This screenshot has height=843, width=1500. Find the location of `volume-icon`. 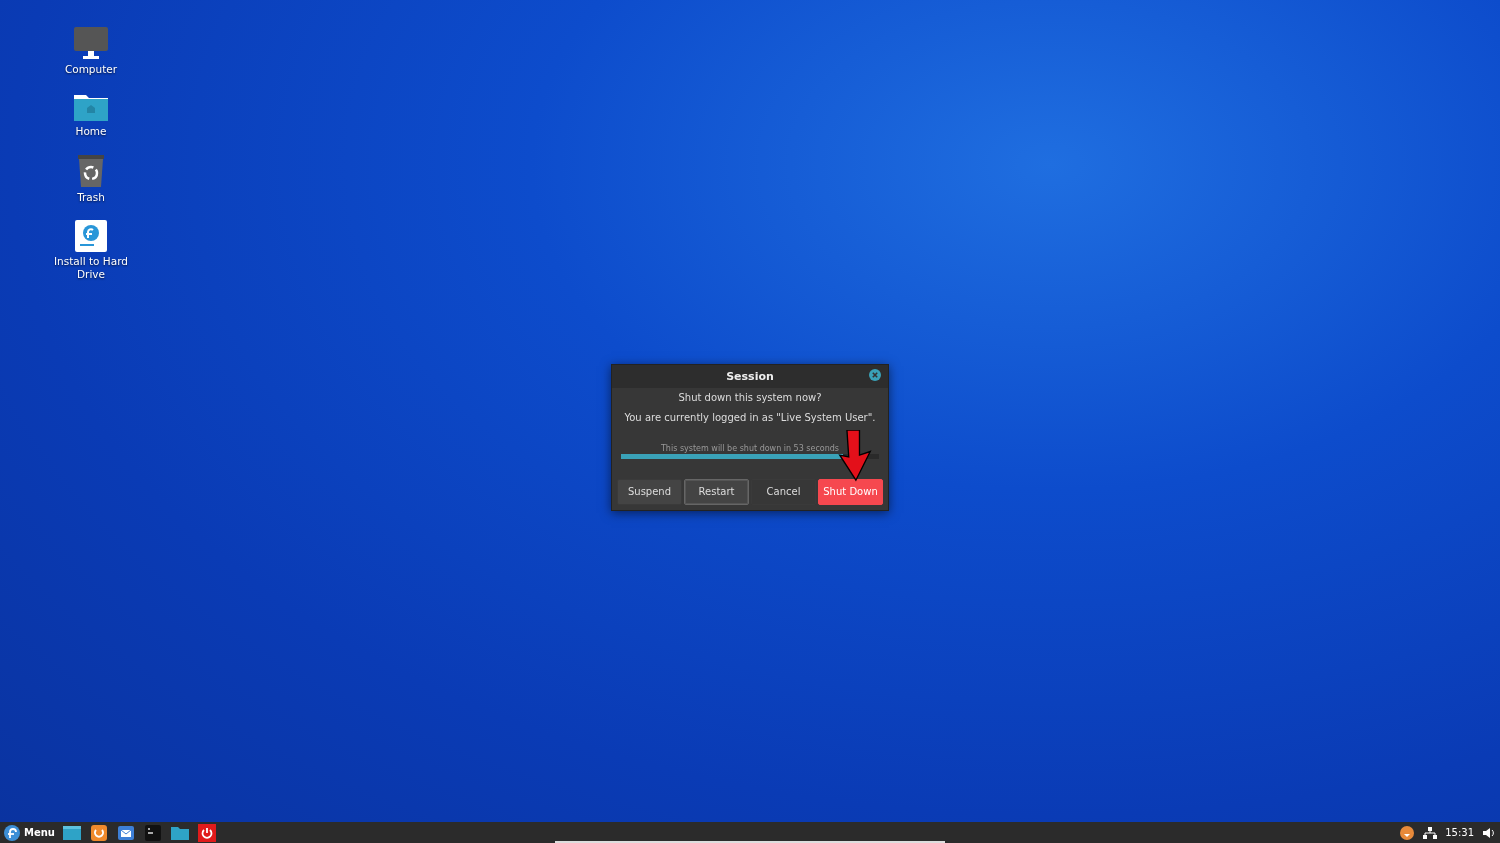

volume-icon is located at coordinates (1489, 832).